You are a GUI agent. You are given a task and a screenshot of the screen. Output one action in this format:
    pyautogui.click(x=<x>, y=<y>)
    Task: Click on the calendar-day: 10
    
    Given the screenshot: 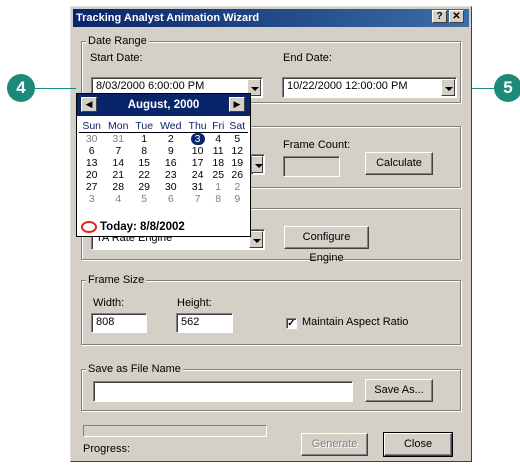 What is the action you would take?
    pyautogui.click(x=197, y=151)
    